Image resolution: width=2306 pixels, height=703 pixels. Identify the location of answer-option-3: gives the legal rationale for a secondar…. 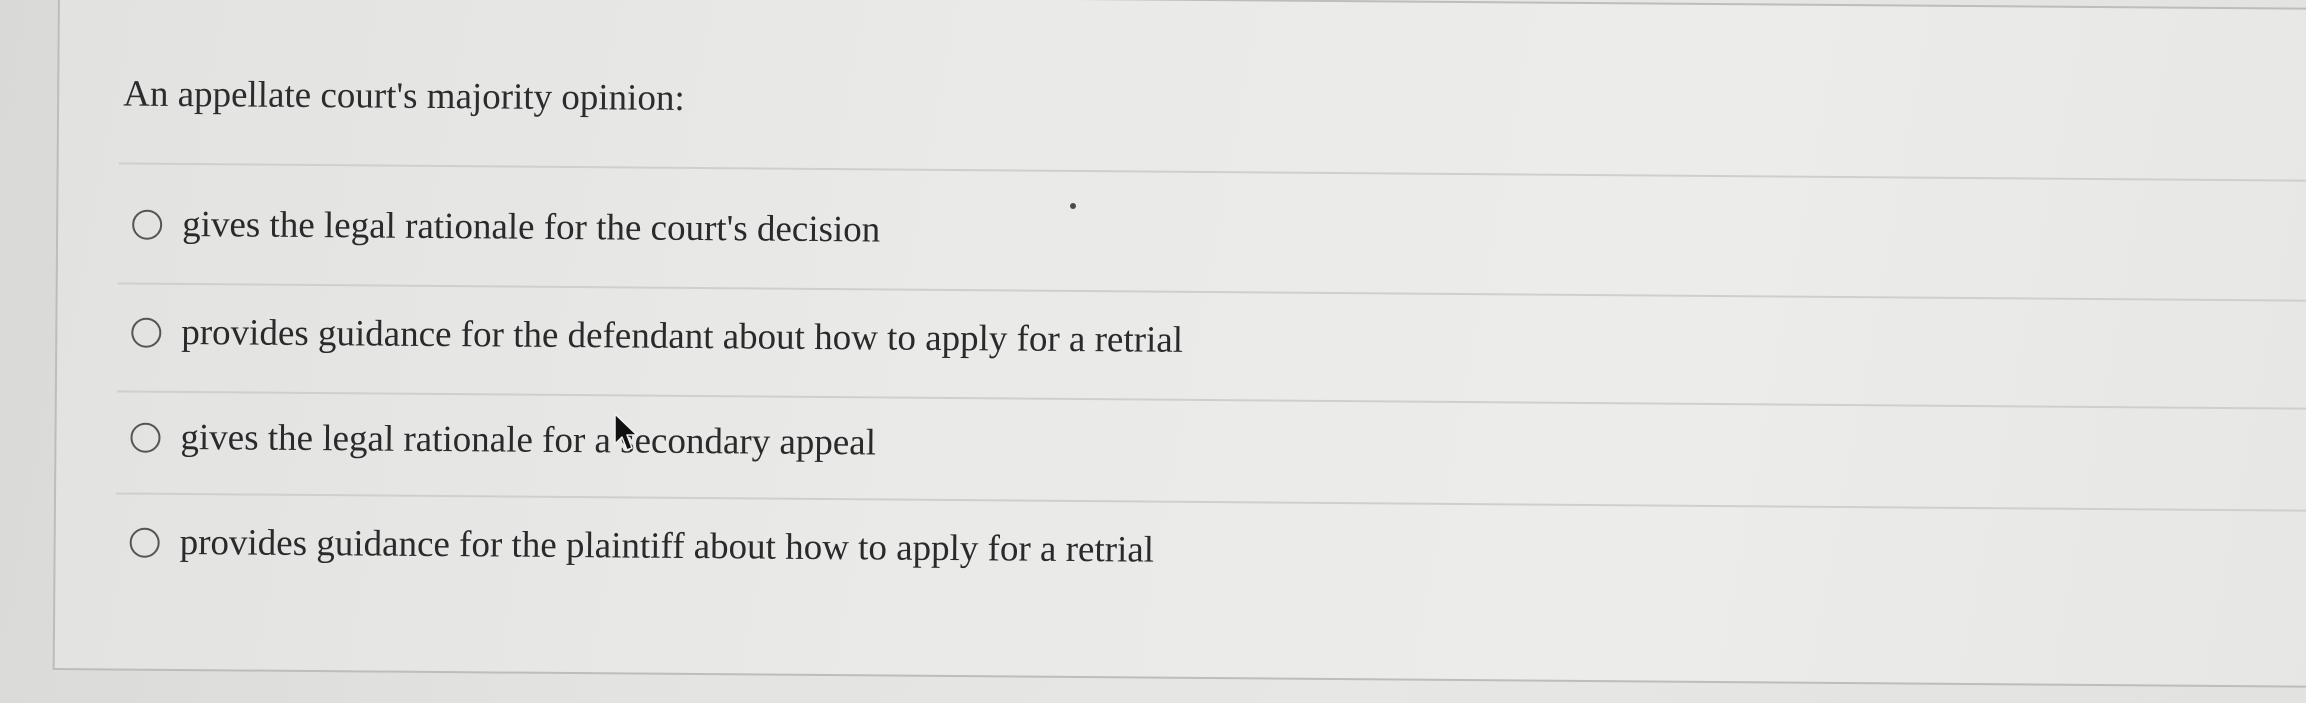
(503, 441).